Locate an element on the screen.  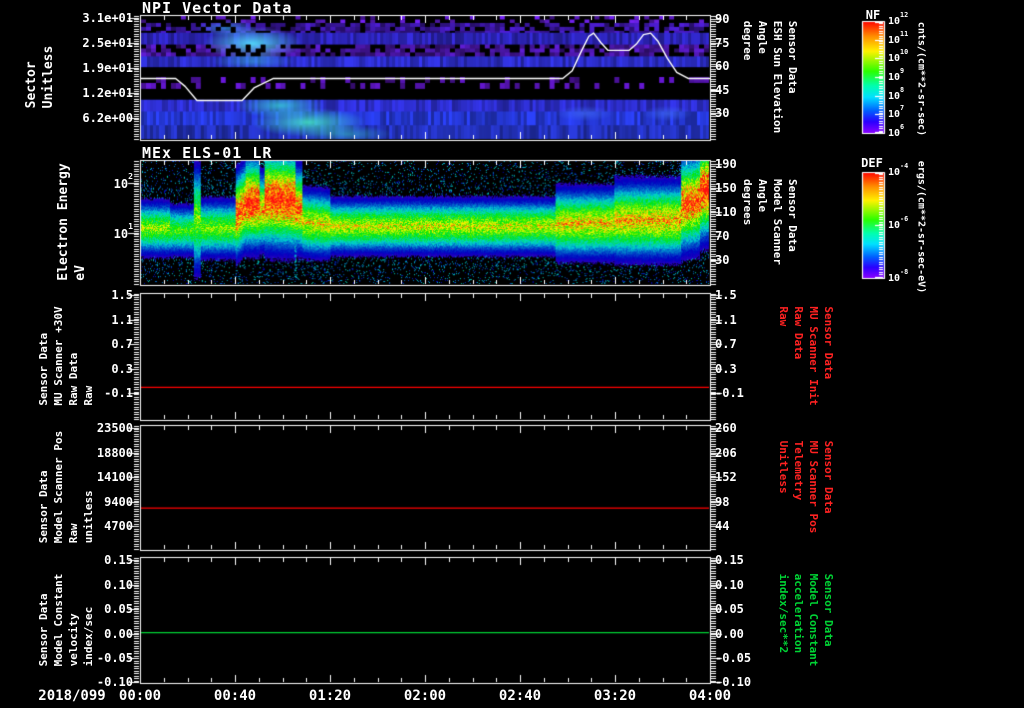
y-tick-label: 2.5e+01 is located at coordinates (107, 43).